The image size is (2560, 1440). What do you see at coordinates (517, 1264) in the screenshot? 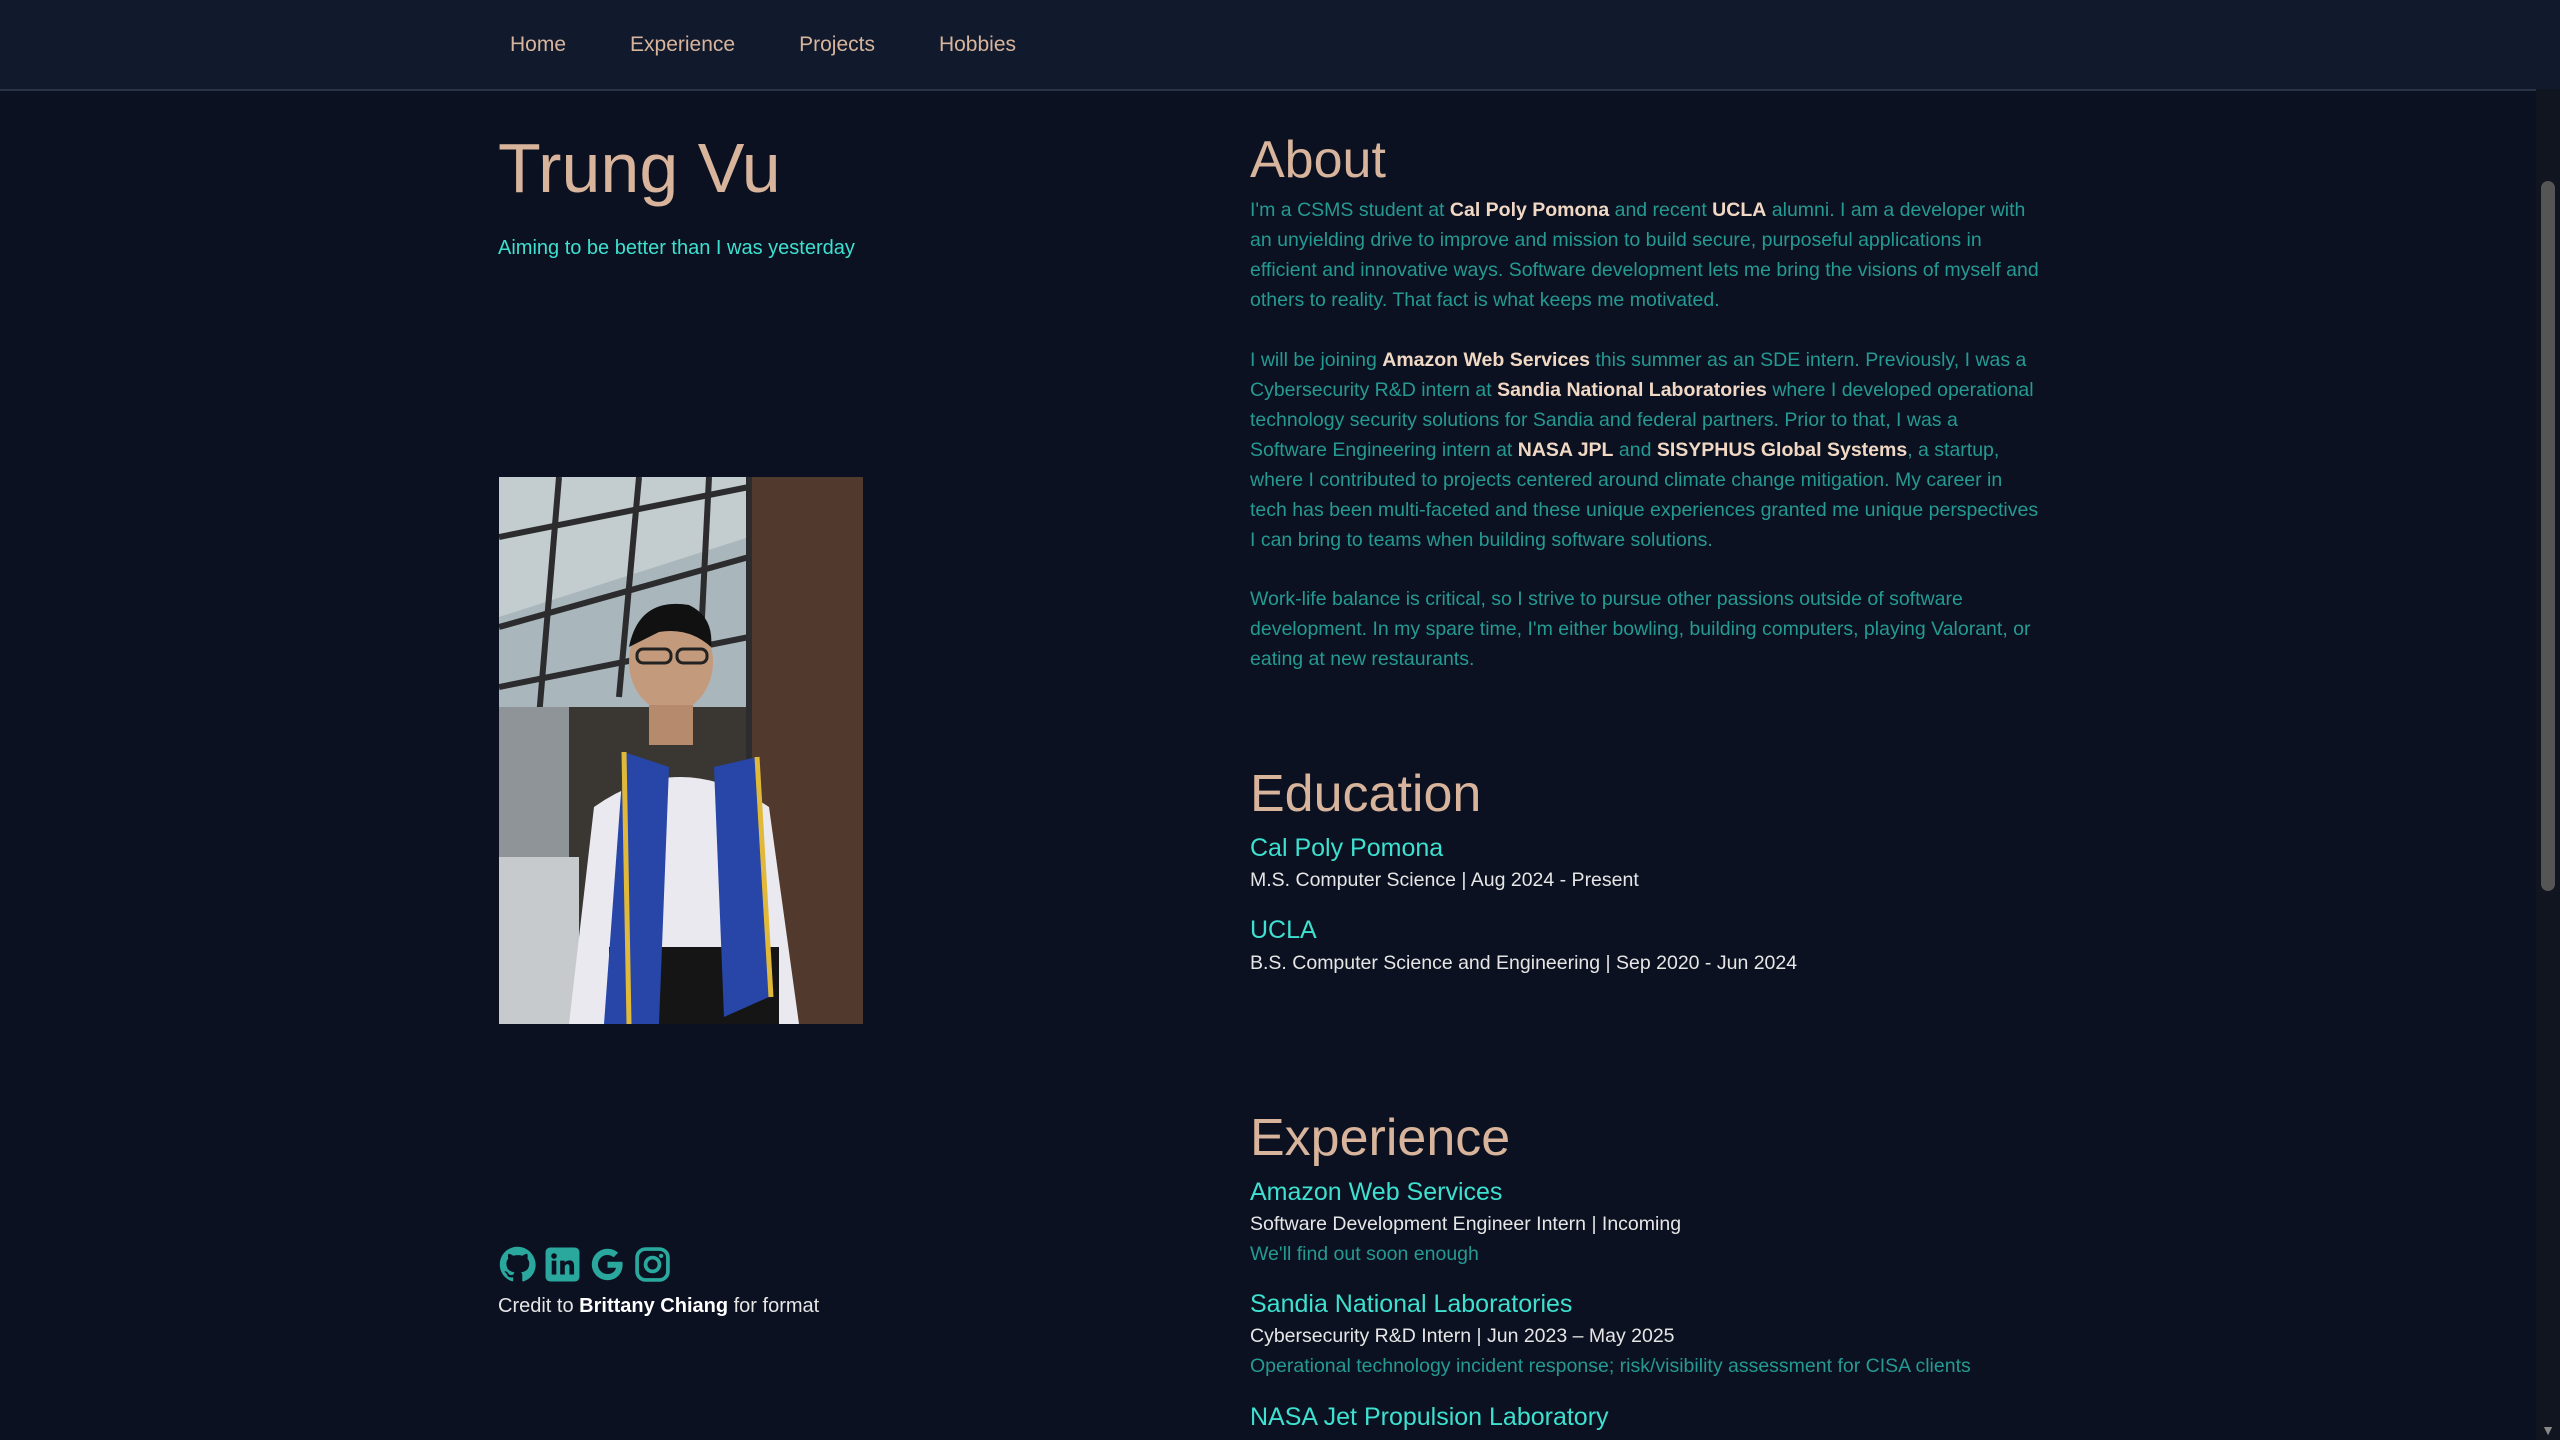
I see `github-icon` at bounding box center [517, 1264].